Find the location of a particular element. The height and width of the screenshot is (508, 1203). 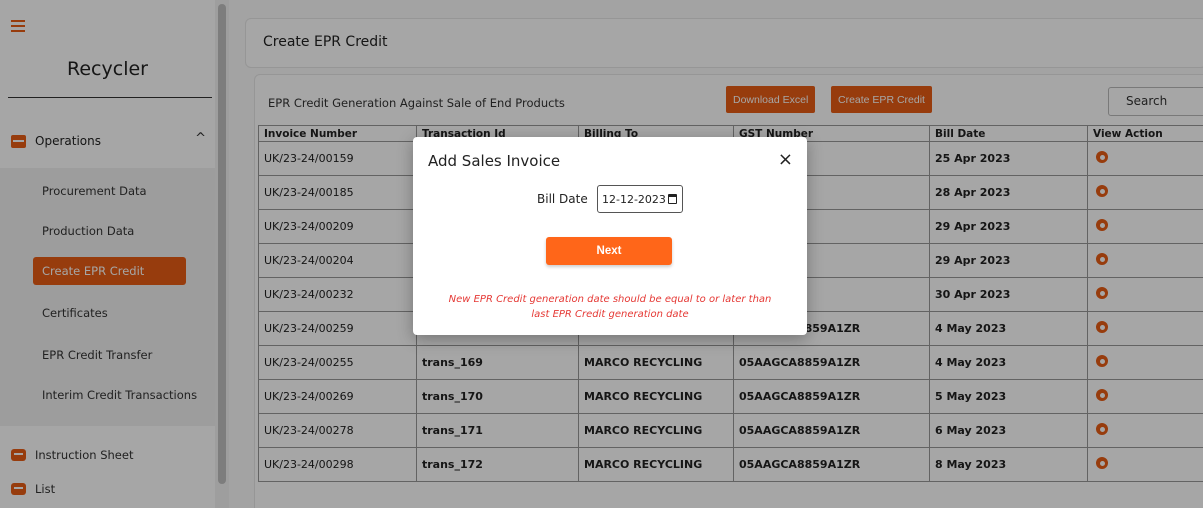

bill-date-label: Bill Date is located at coordinates (562, 199).